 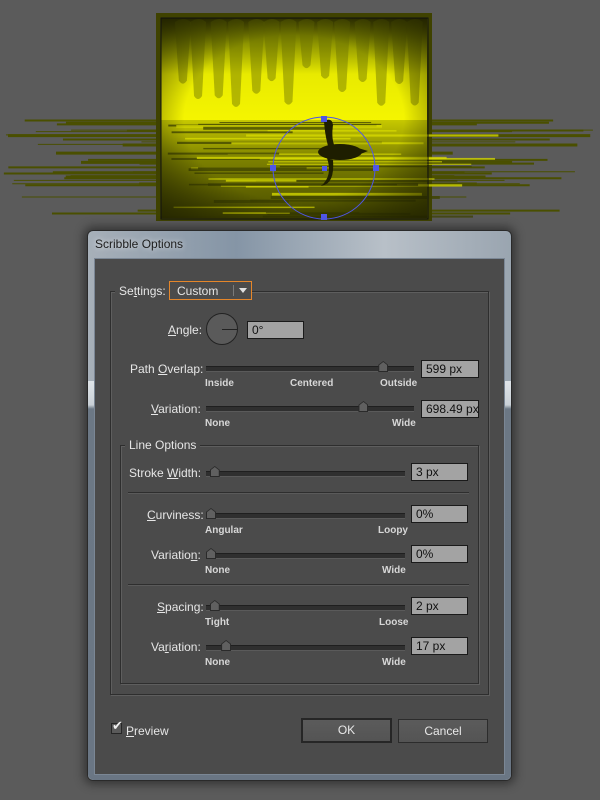 I want to click on path-overlap-tick-inside: Inside, so click(x=219, y=383).